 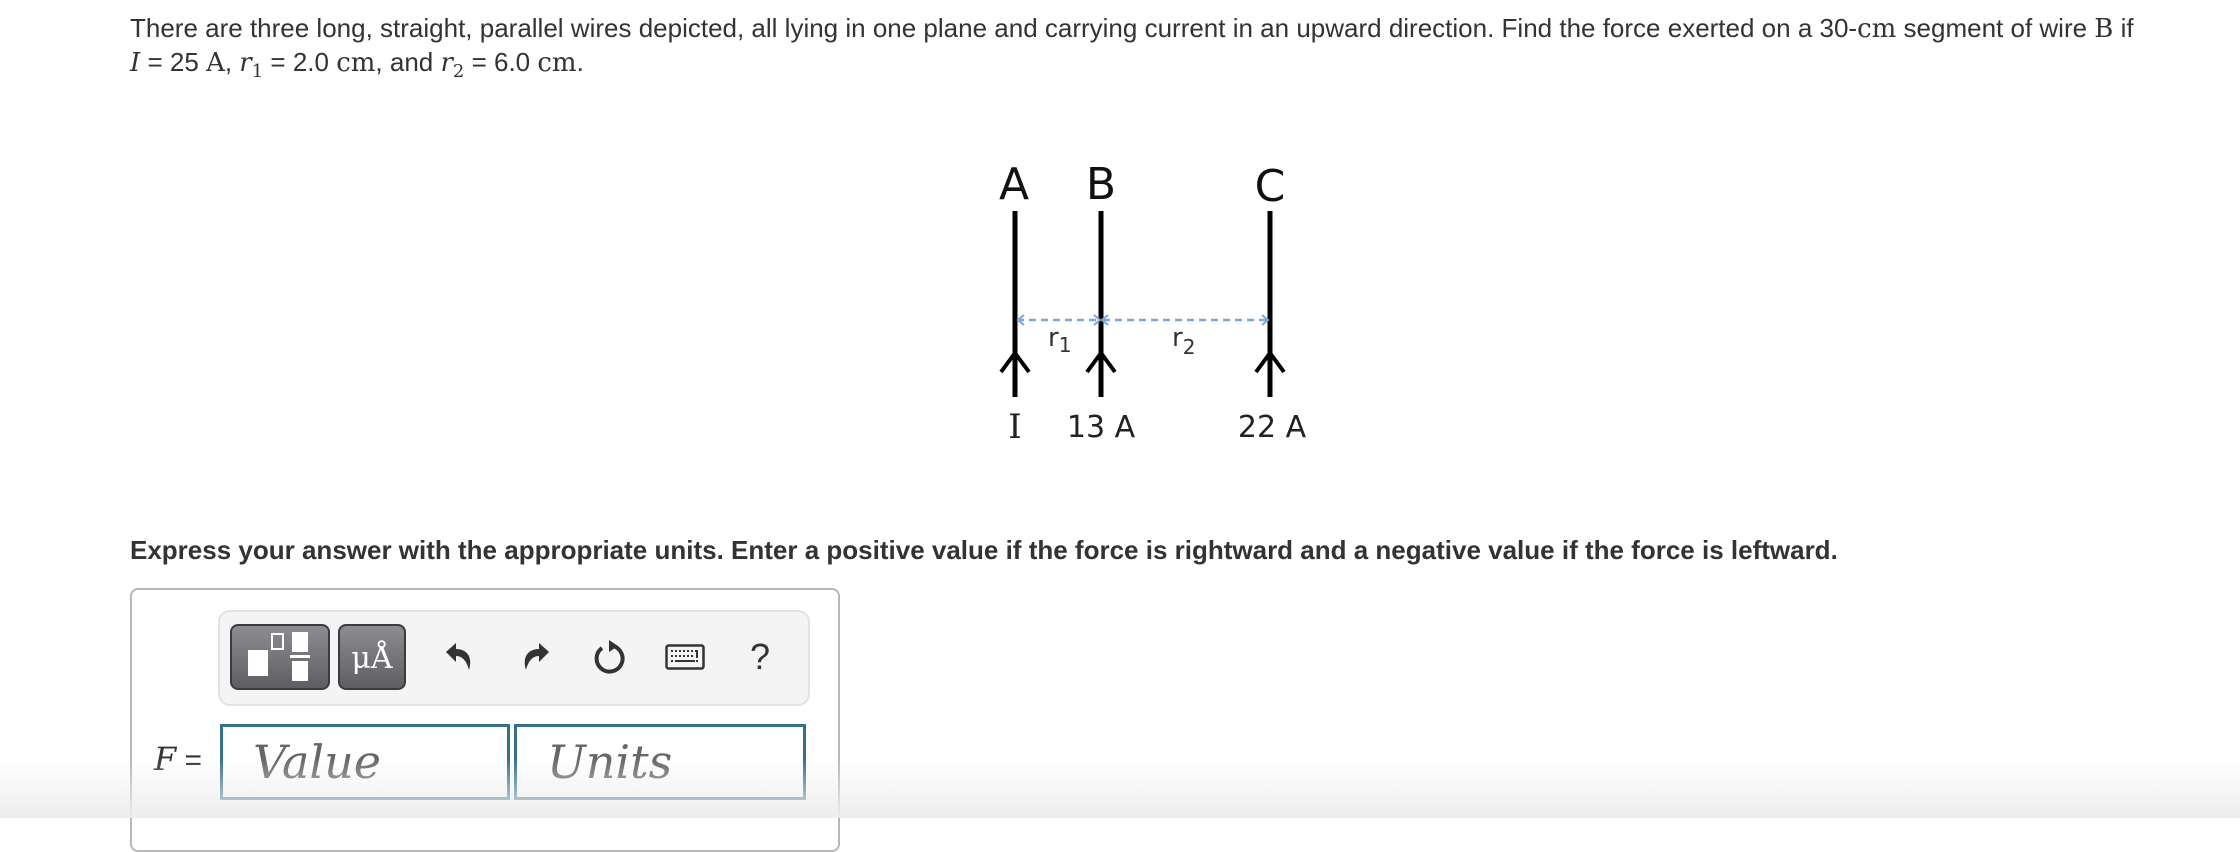 What do you see at coordinates (1014, 427) in the screenshot?
I see `current-label-a: I` at bounding box center [1014, 427].